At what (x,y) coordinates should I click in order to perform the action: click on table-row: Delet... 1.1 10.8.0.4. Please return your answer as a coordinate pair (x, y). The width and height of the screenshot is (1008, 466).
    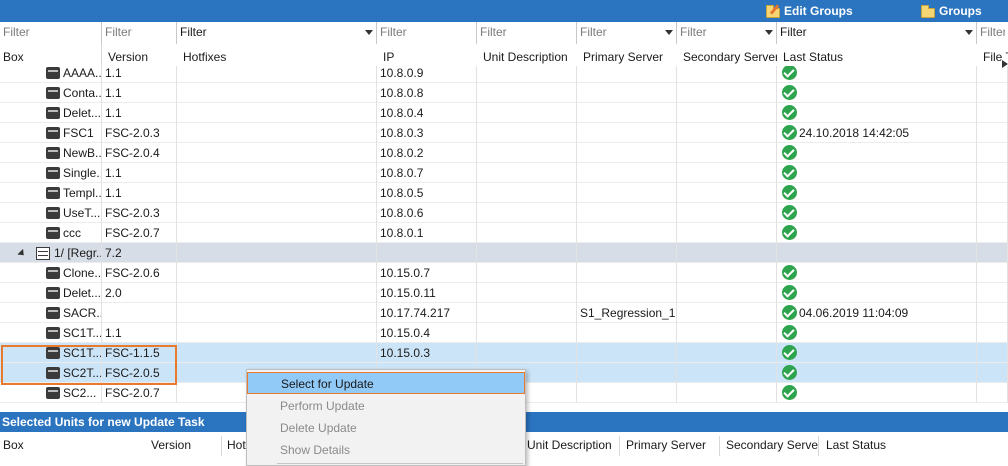
    Looking at the image, I should click on (504, 113).